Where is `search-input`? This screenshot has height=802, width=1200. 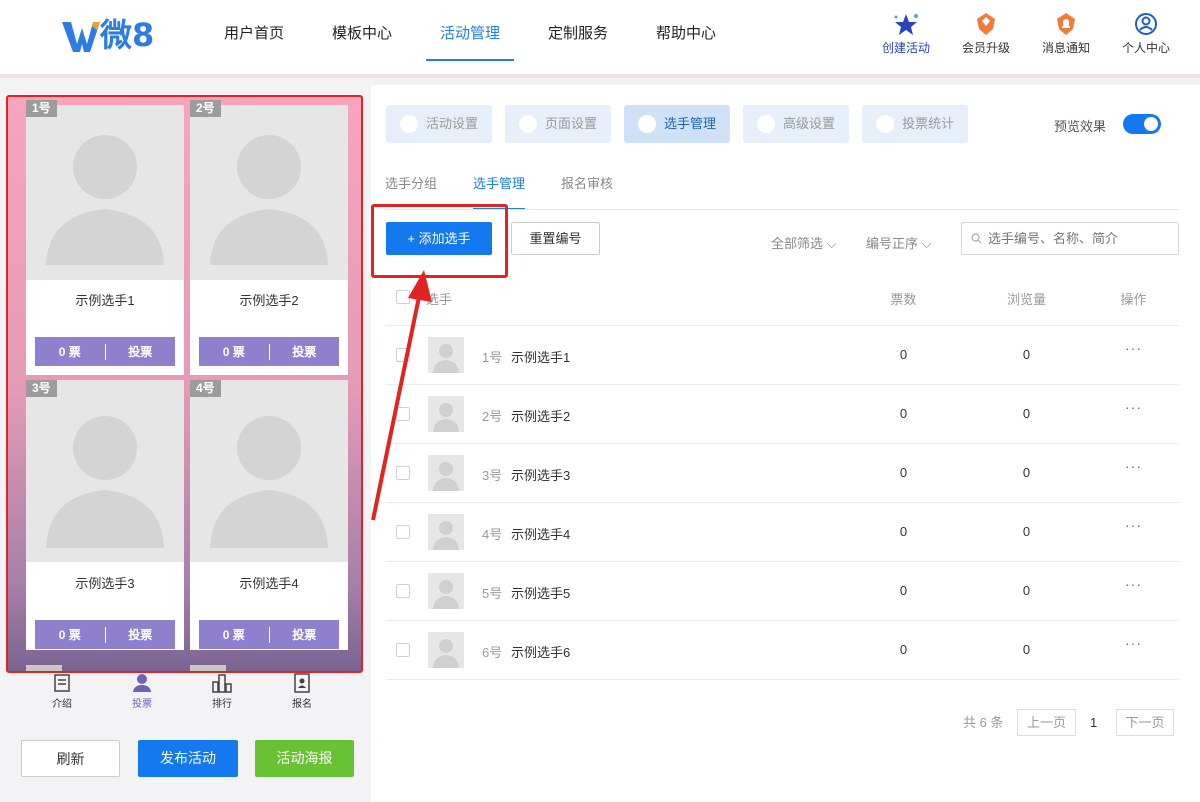
search-input is located at coordinates (1070, 238).